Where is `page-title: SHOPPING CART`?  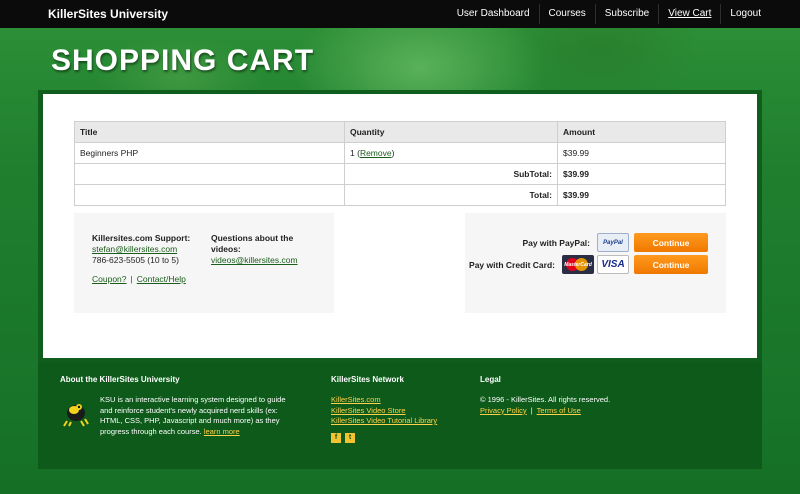 page-title: SHOPPING CART is located at coordinates (183, 60).